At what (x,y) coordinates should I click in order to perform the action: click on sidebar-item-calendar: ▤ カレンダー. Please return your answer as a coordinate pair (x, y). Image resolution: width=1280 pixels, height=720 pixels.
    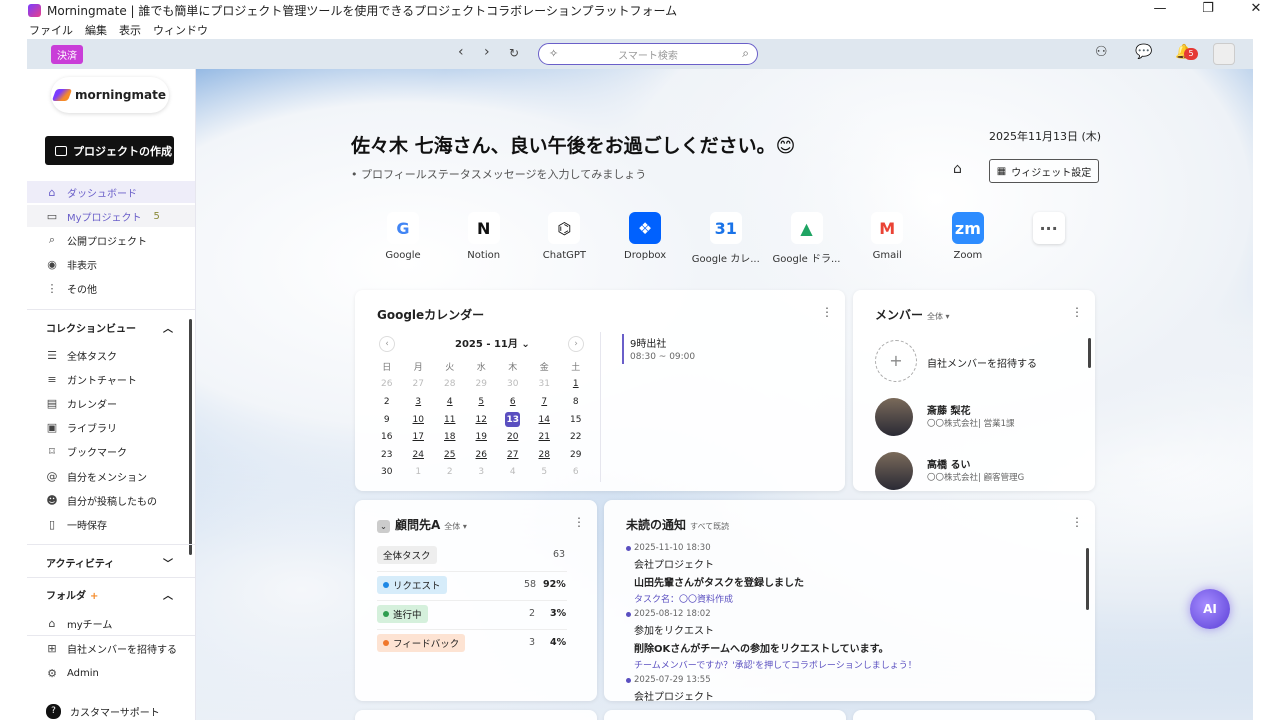
    Looking at the image, I should click on (111, 403).